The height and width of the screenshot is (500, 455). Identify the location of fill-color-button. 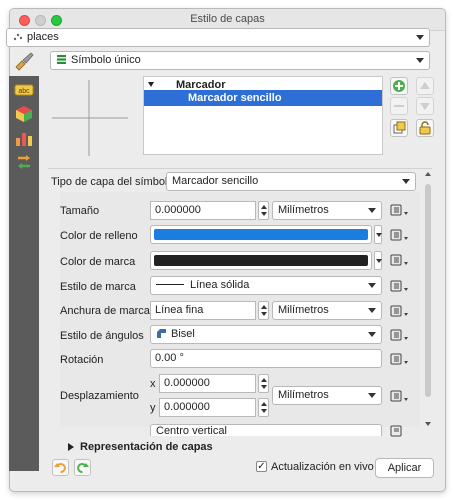
(261, 234).